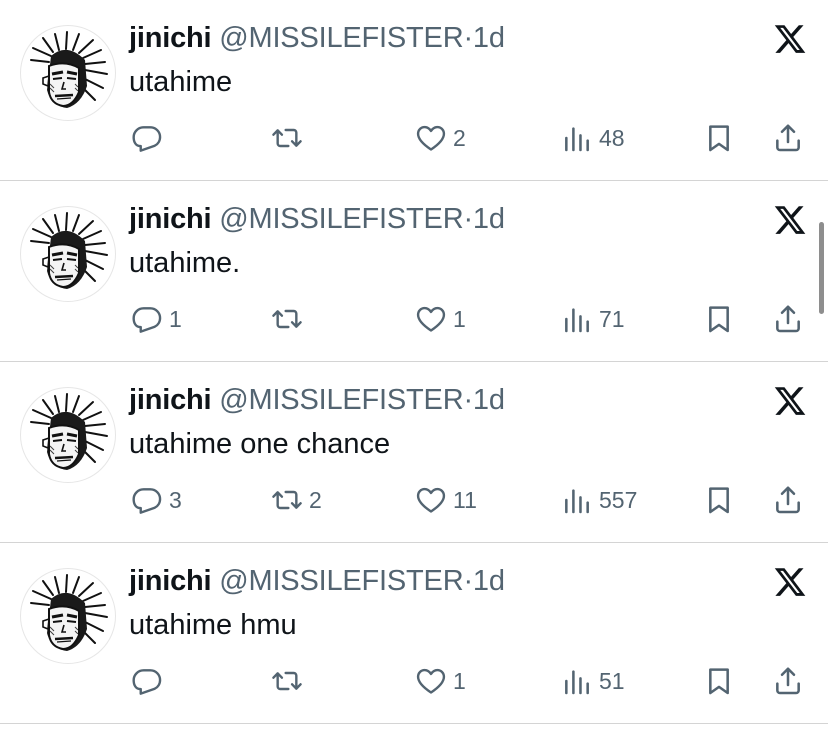  Describe the element at coordinates (821, 268) in the screenshot. I see `scrollbar` at that location.